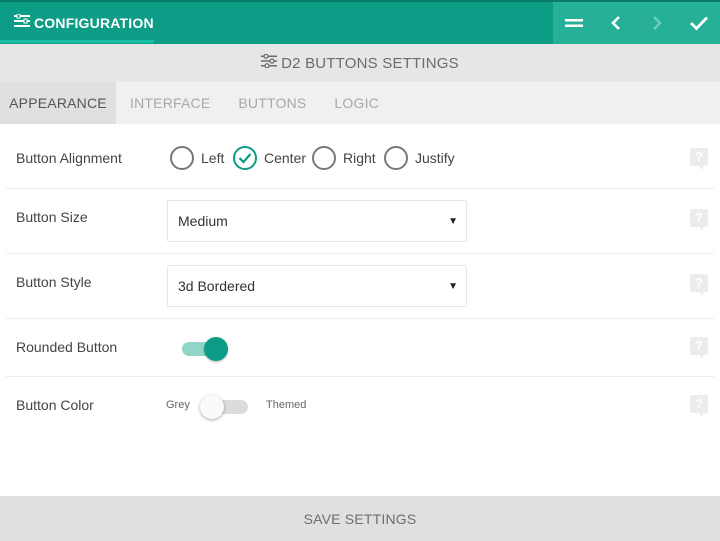  I want to click on style-row: Button Style 3d Bordered ▼ ?, so click(360, 286).